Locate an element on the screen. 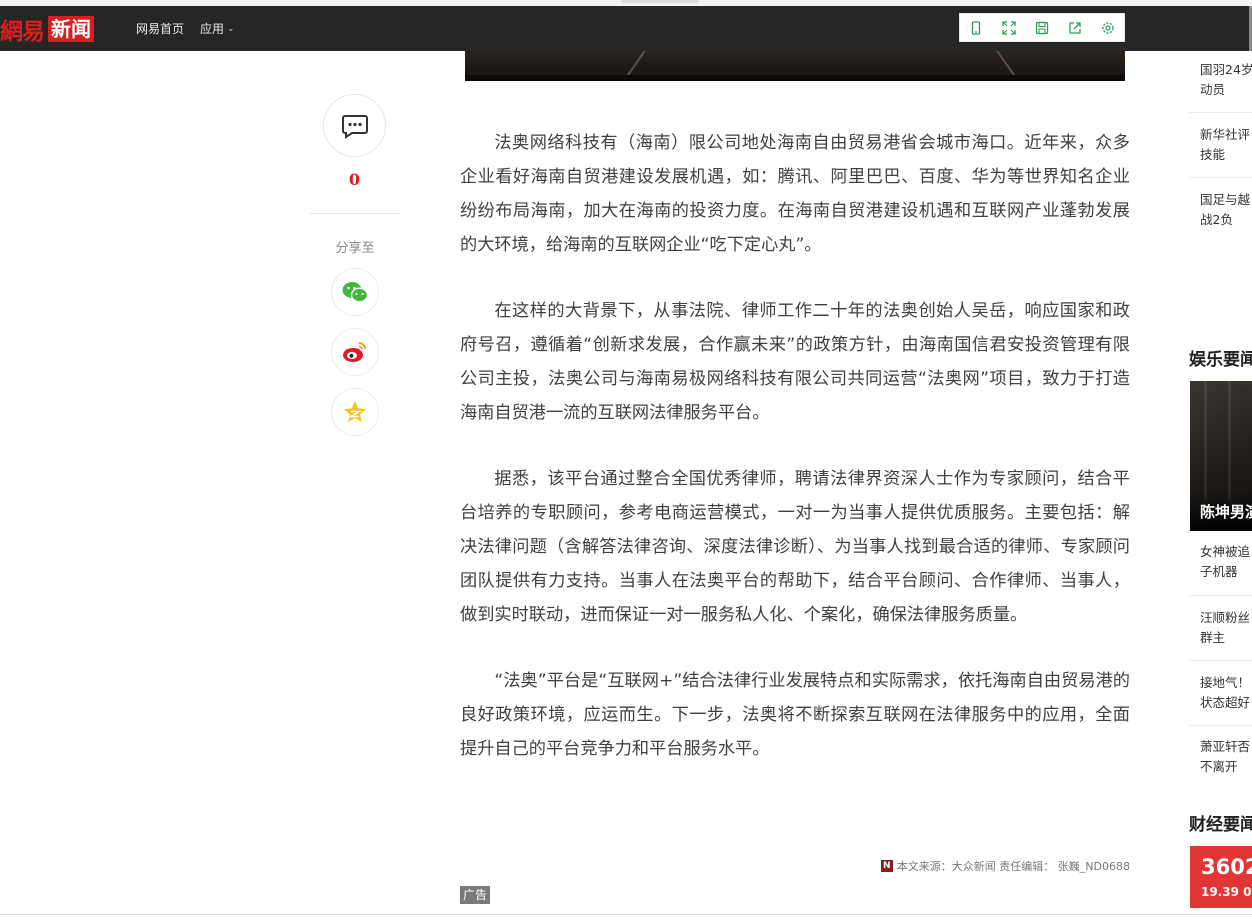 This screenshot has width=1252, height=922. news-item-line1: 汪顺粉丝 is located at coordinates (1225, 617).